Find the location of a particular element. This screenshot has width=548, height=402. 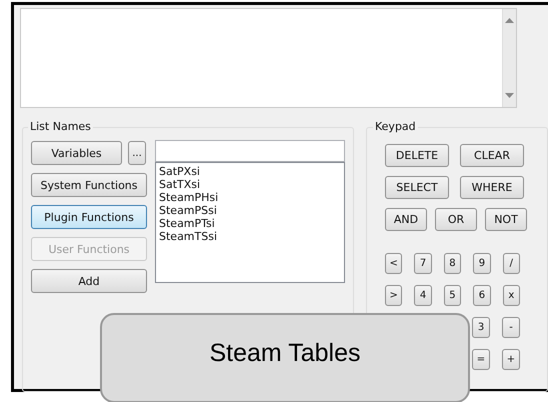

group-label: List Names is located at coordinates (60, 126).